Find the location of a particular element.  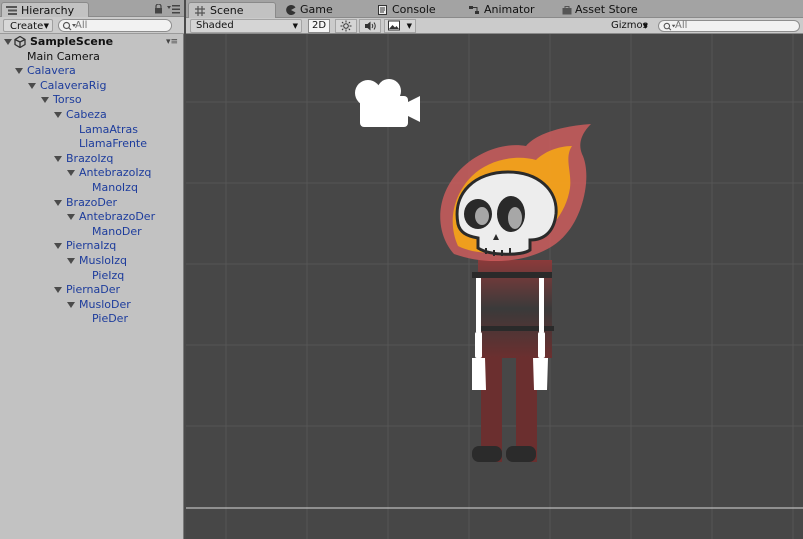

hierarchy-item-label: LlamaFrente is located at coordinates (113, 144).